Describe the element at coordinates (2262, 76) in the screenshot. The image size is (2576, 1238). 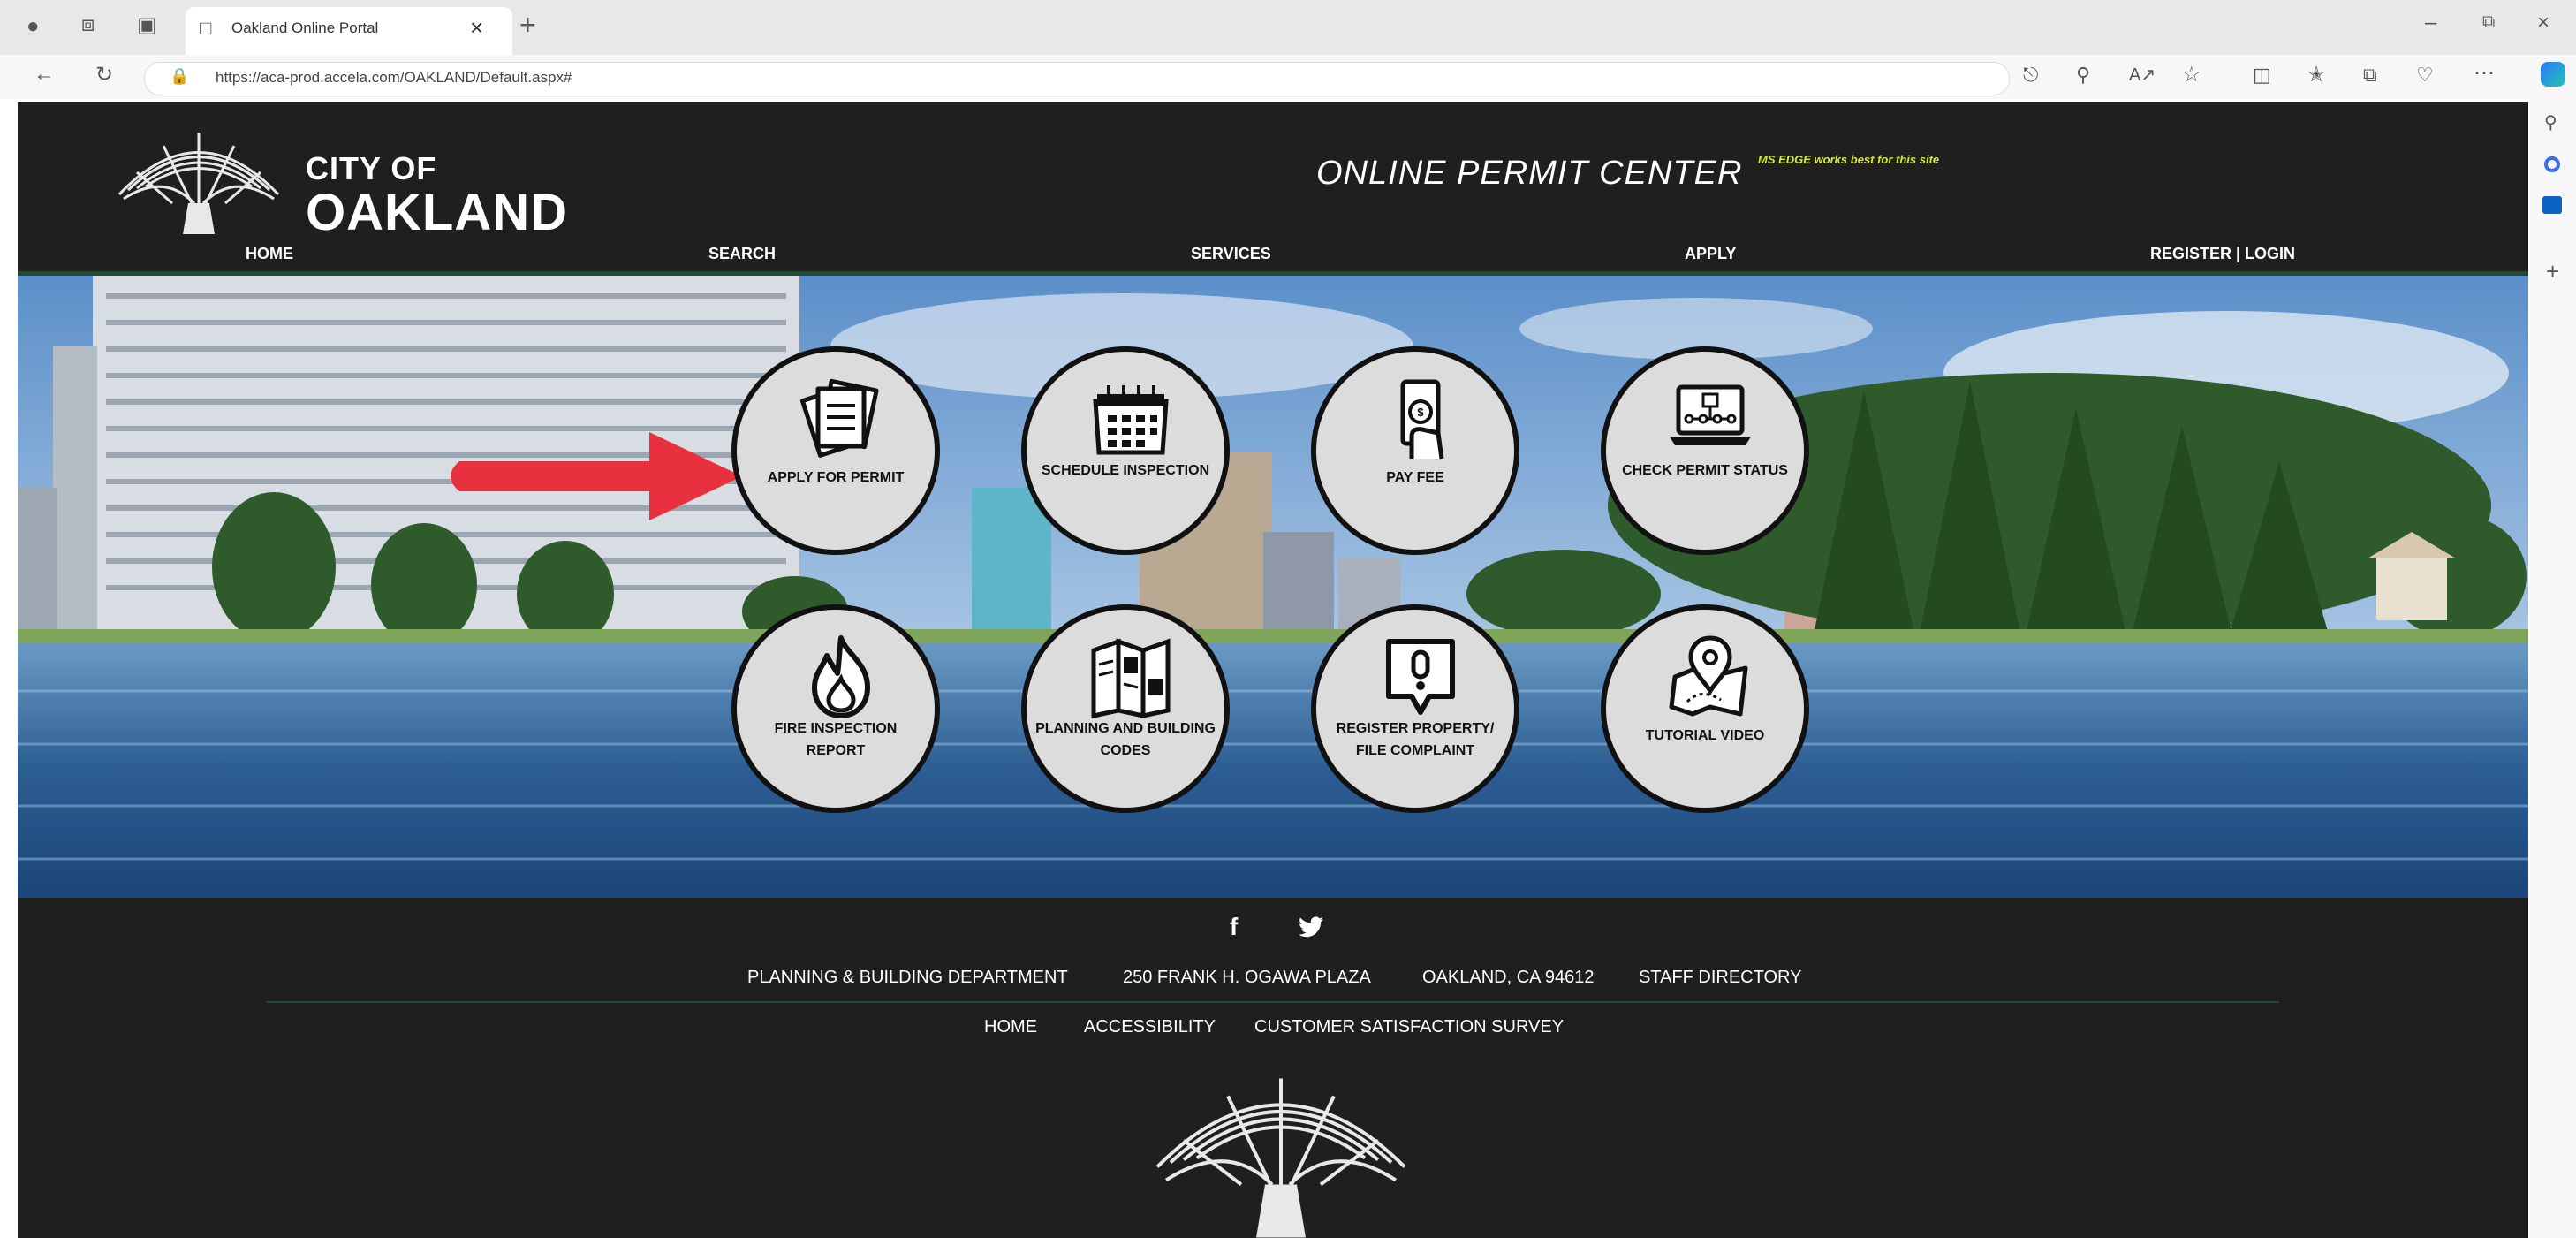
I see `split-screen-icon: ◫` at that location.